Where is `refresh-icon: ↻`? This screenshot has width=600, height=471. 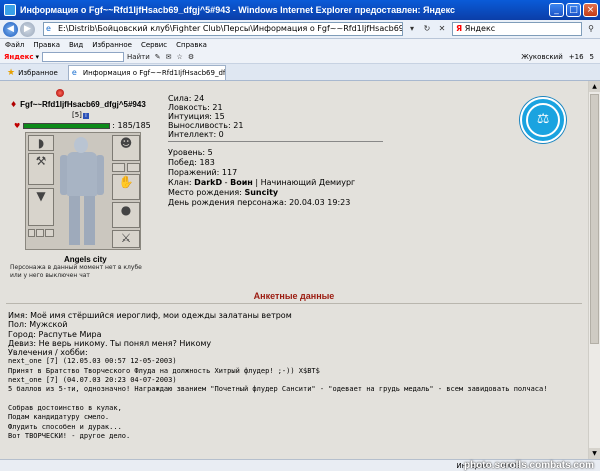 refresh-icon: ↻ is located at coordinates (427, 29).